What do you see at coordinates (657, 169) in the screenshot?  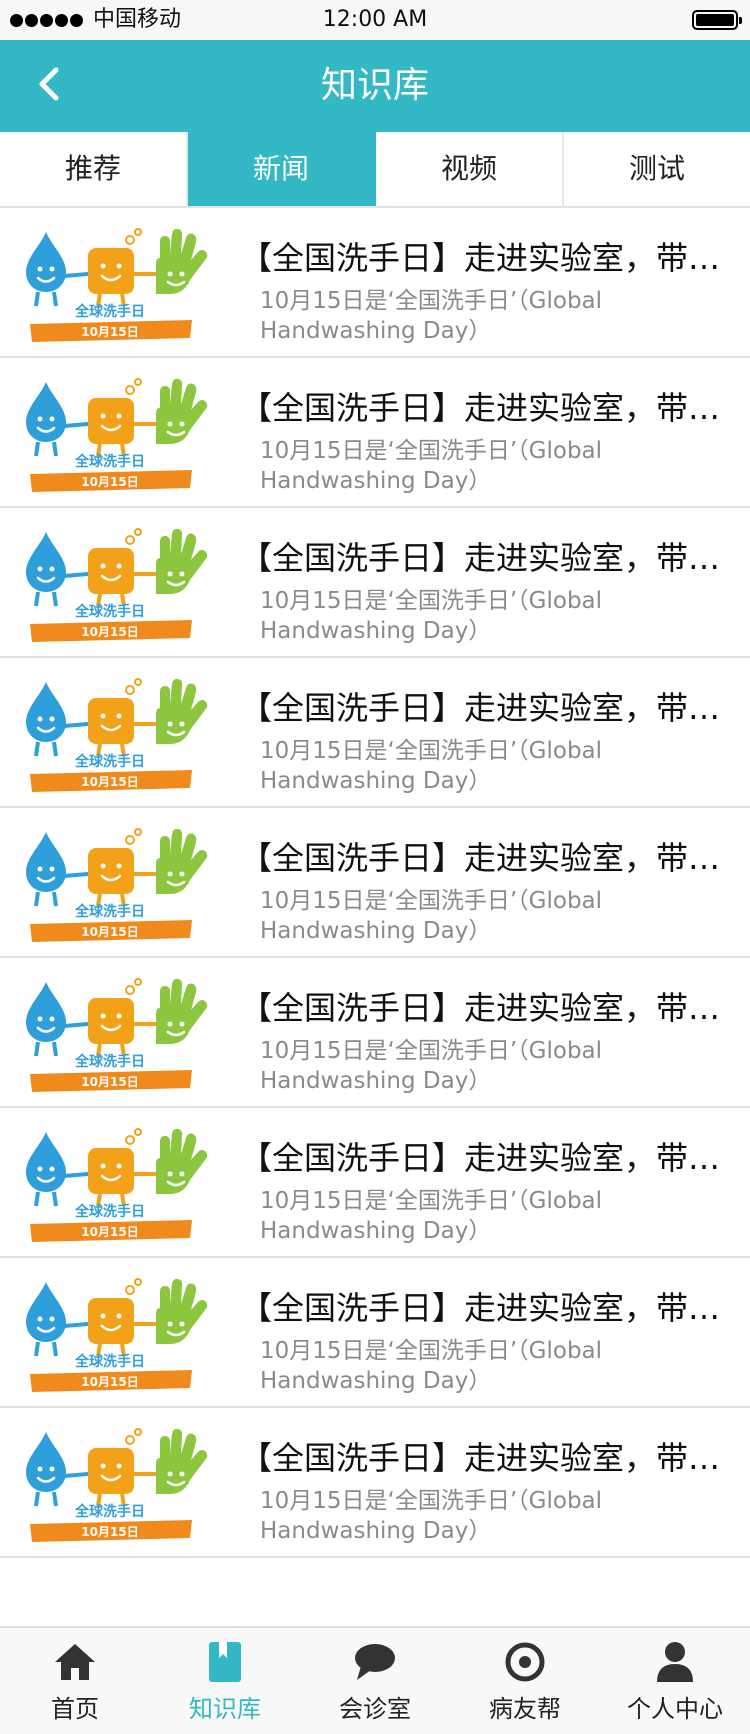 I see `tab-test: 测试` at bounding box center [657, 169].